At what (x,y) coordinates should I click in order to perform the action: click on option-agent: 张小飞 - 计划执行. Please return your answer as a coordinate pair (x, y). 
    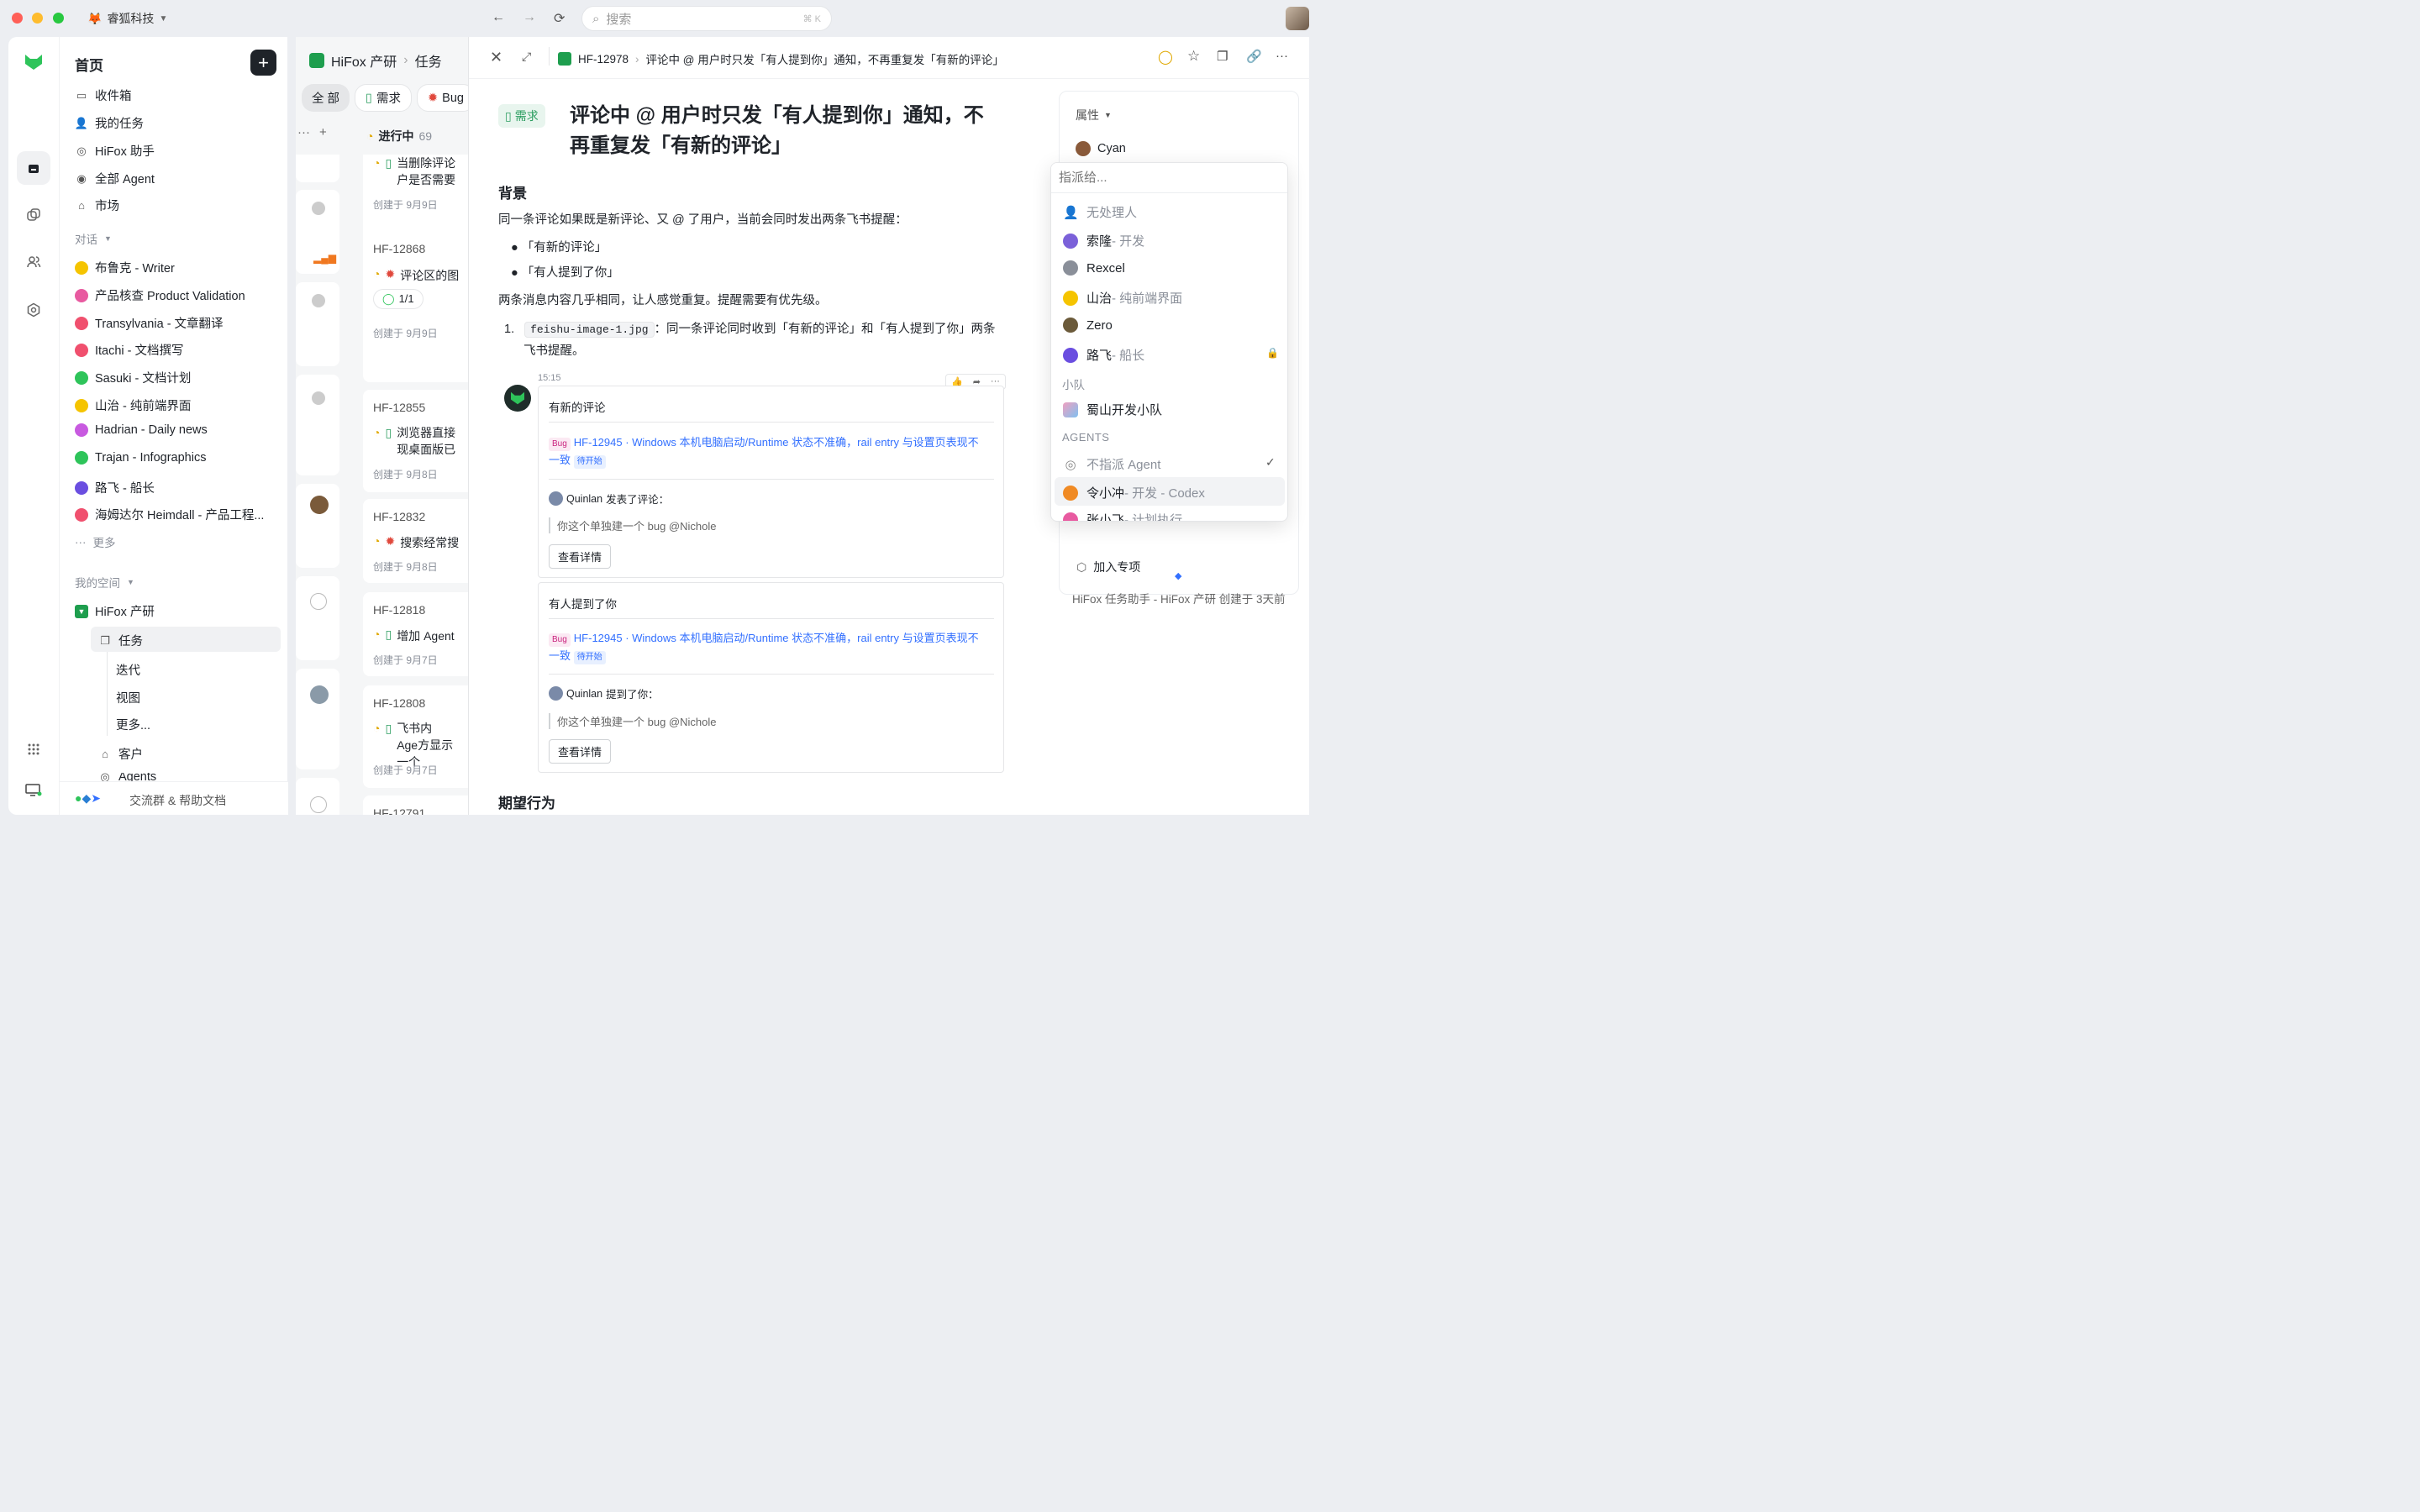
    Looking at the image, I should click on (1122, 516).